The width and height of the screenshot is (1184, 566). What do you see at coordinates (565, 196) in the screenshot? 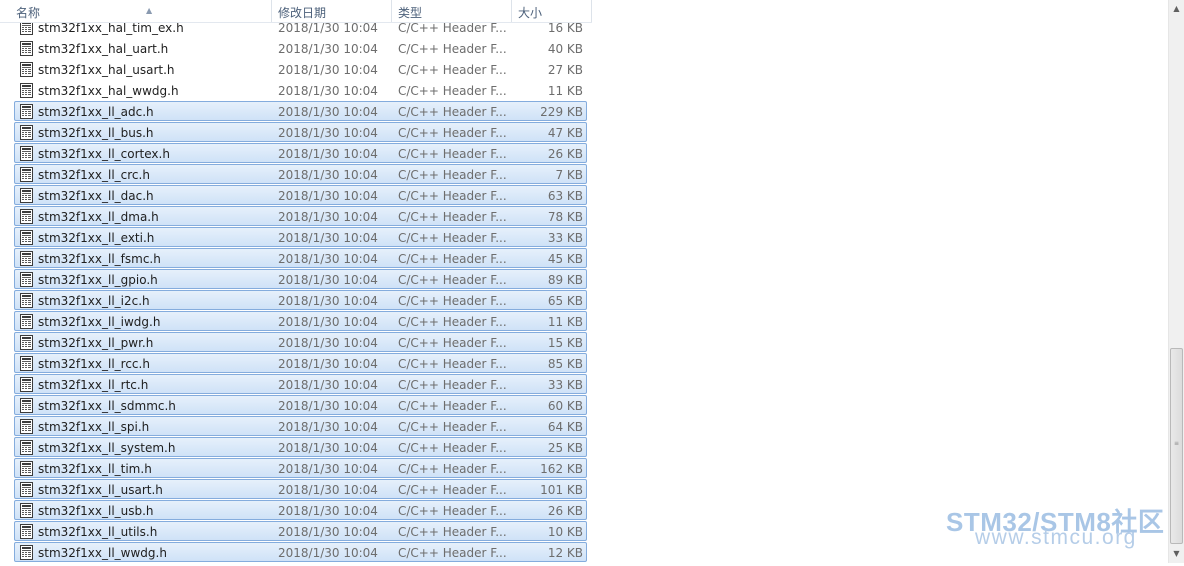
I see `file-size: 63 KB` at bounding box center [565, 196].